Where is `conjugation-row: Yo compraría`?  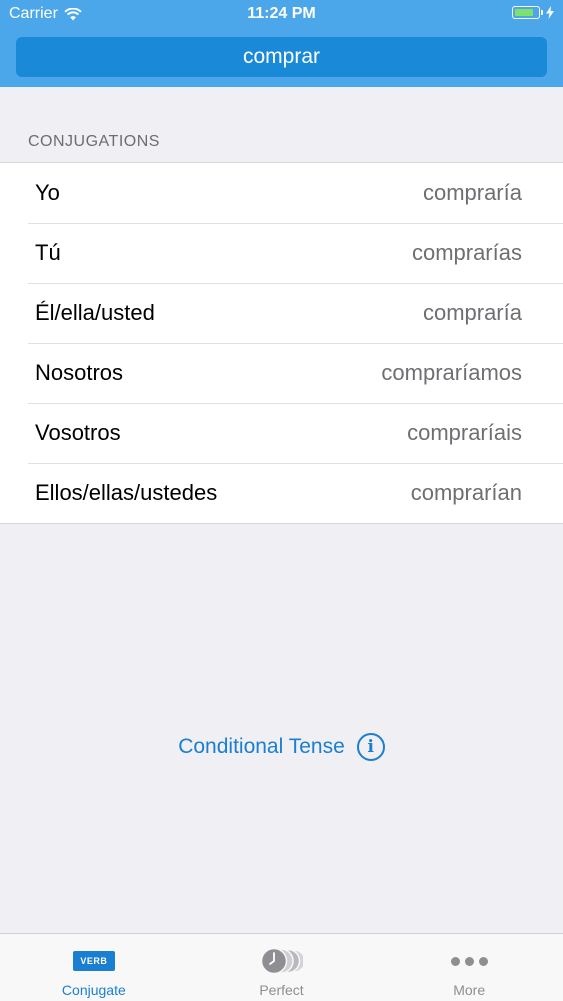 conjugation-row: Yo compraría is located at coordinates (281, 193).